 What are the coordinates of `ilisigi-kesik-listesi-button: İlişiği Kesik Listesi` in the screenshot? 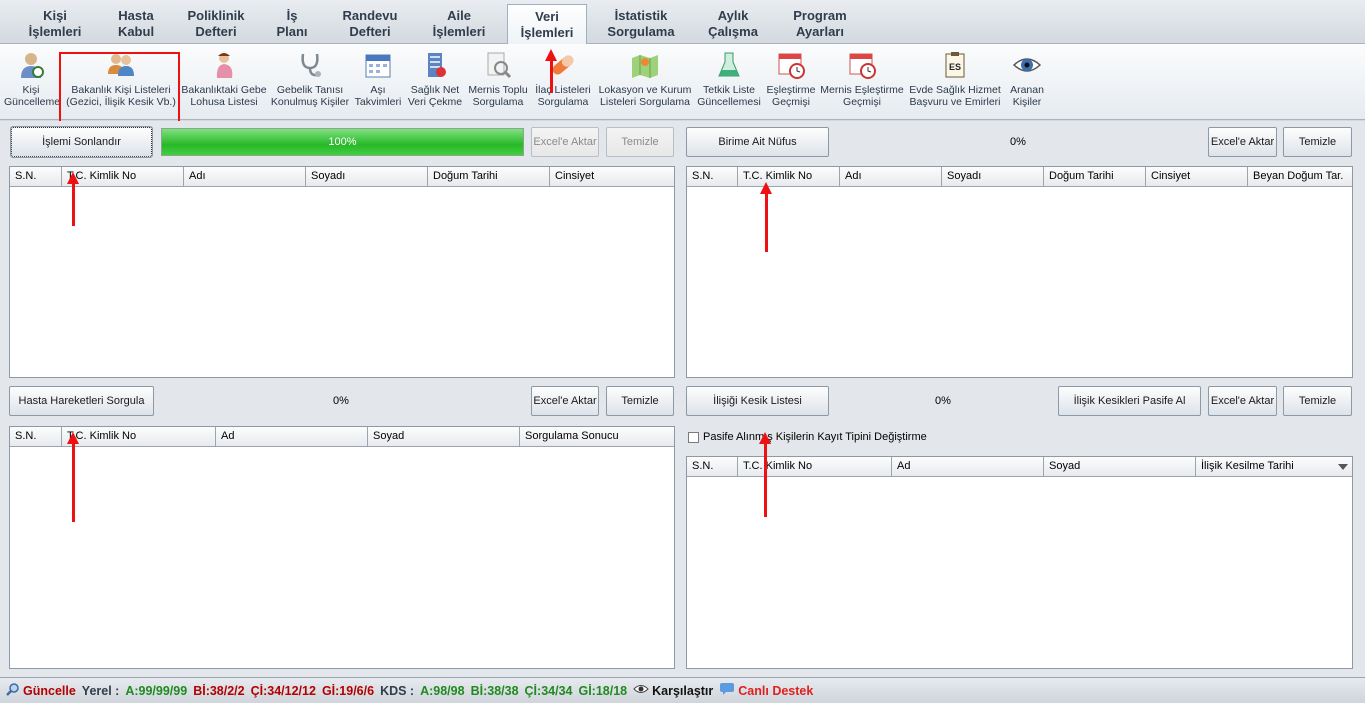 It's located at (757, 401).